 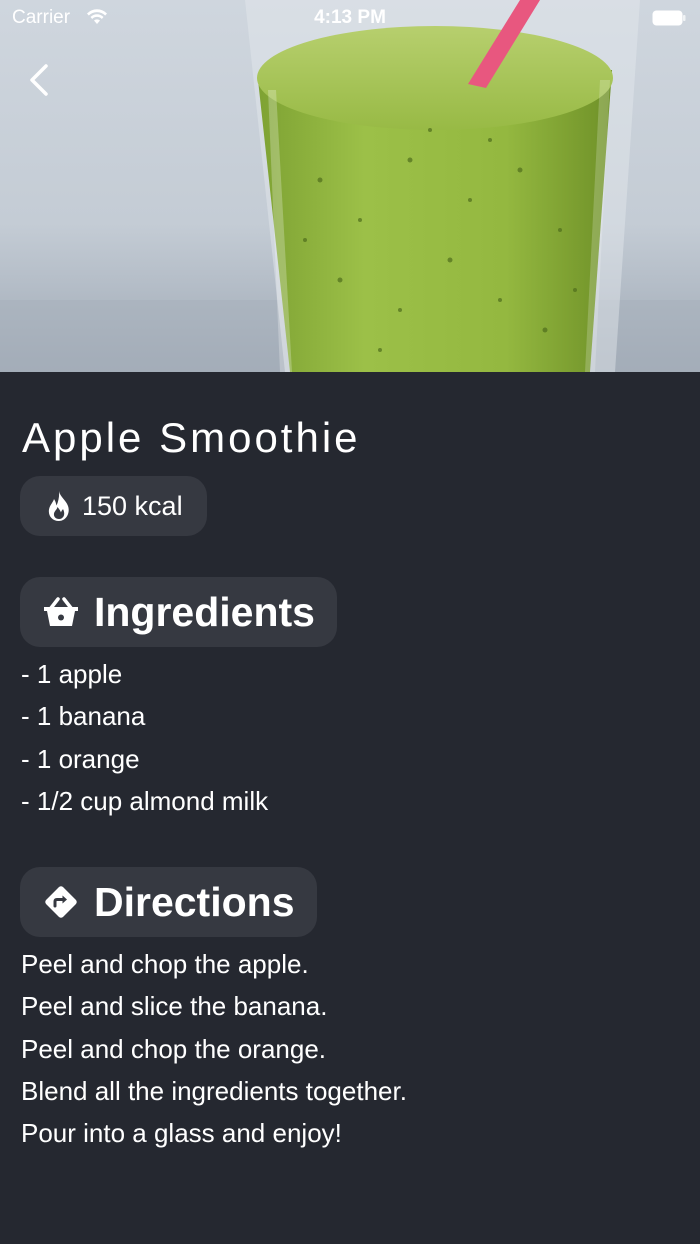 What do you see at coordinates (80, 758) in the screenshot?
I see `ingredient-item: - 1 orange` at bounding box center [80, 758].